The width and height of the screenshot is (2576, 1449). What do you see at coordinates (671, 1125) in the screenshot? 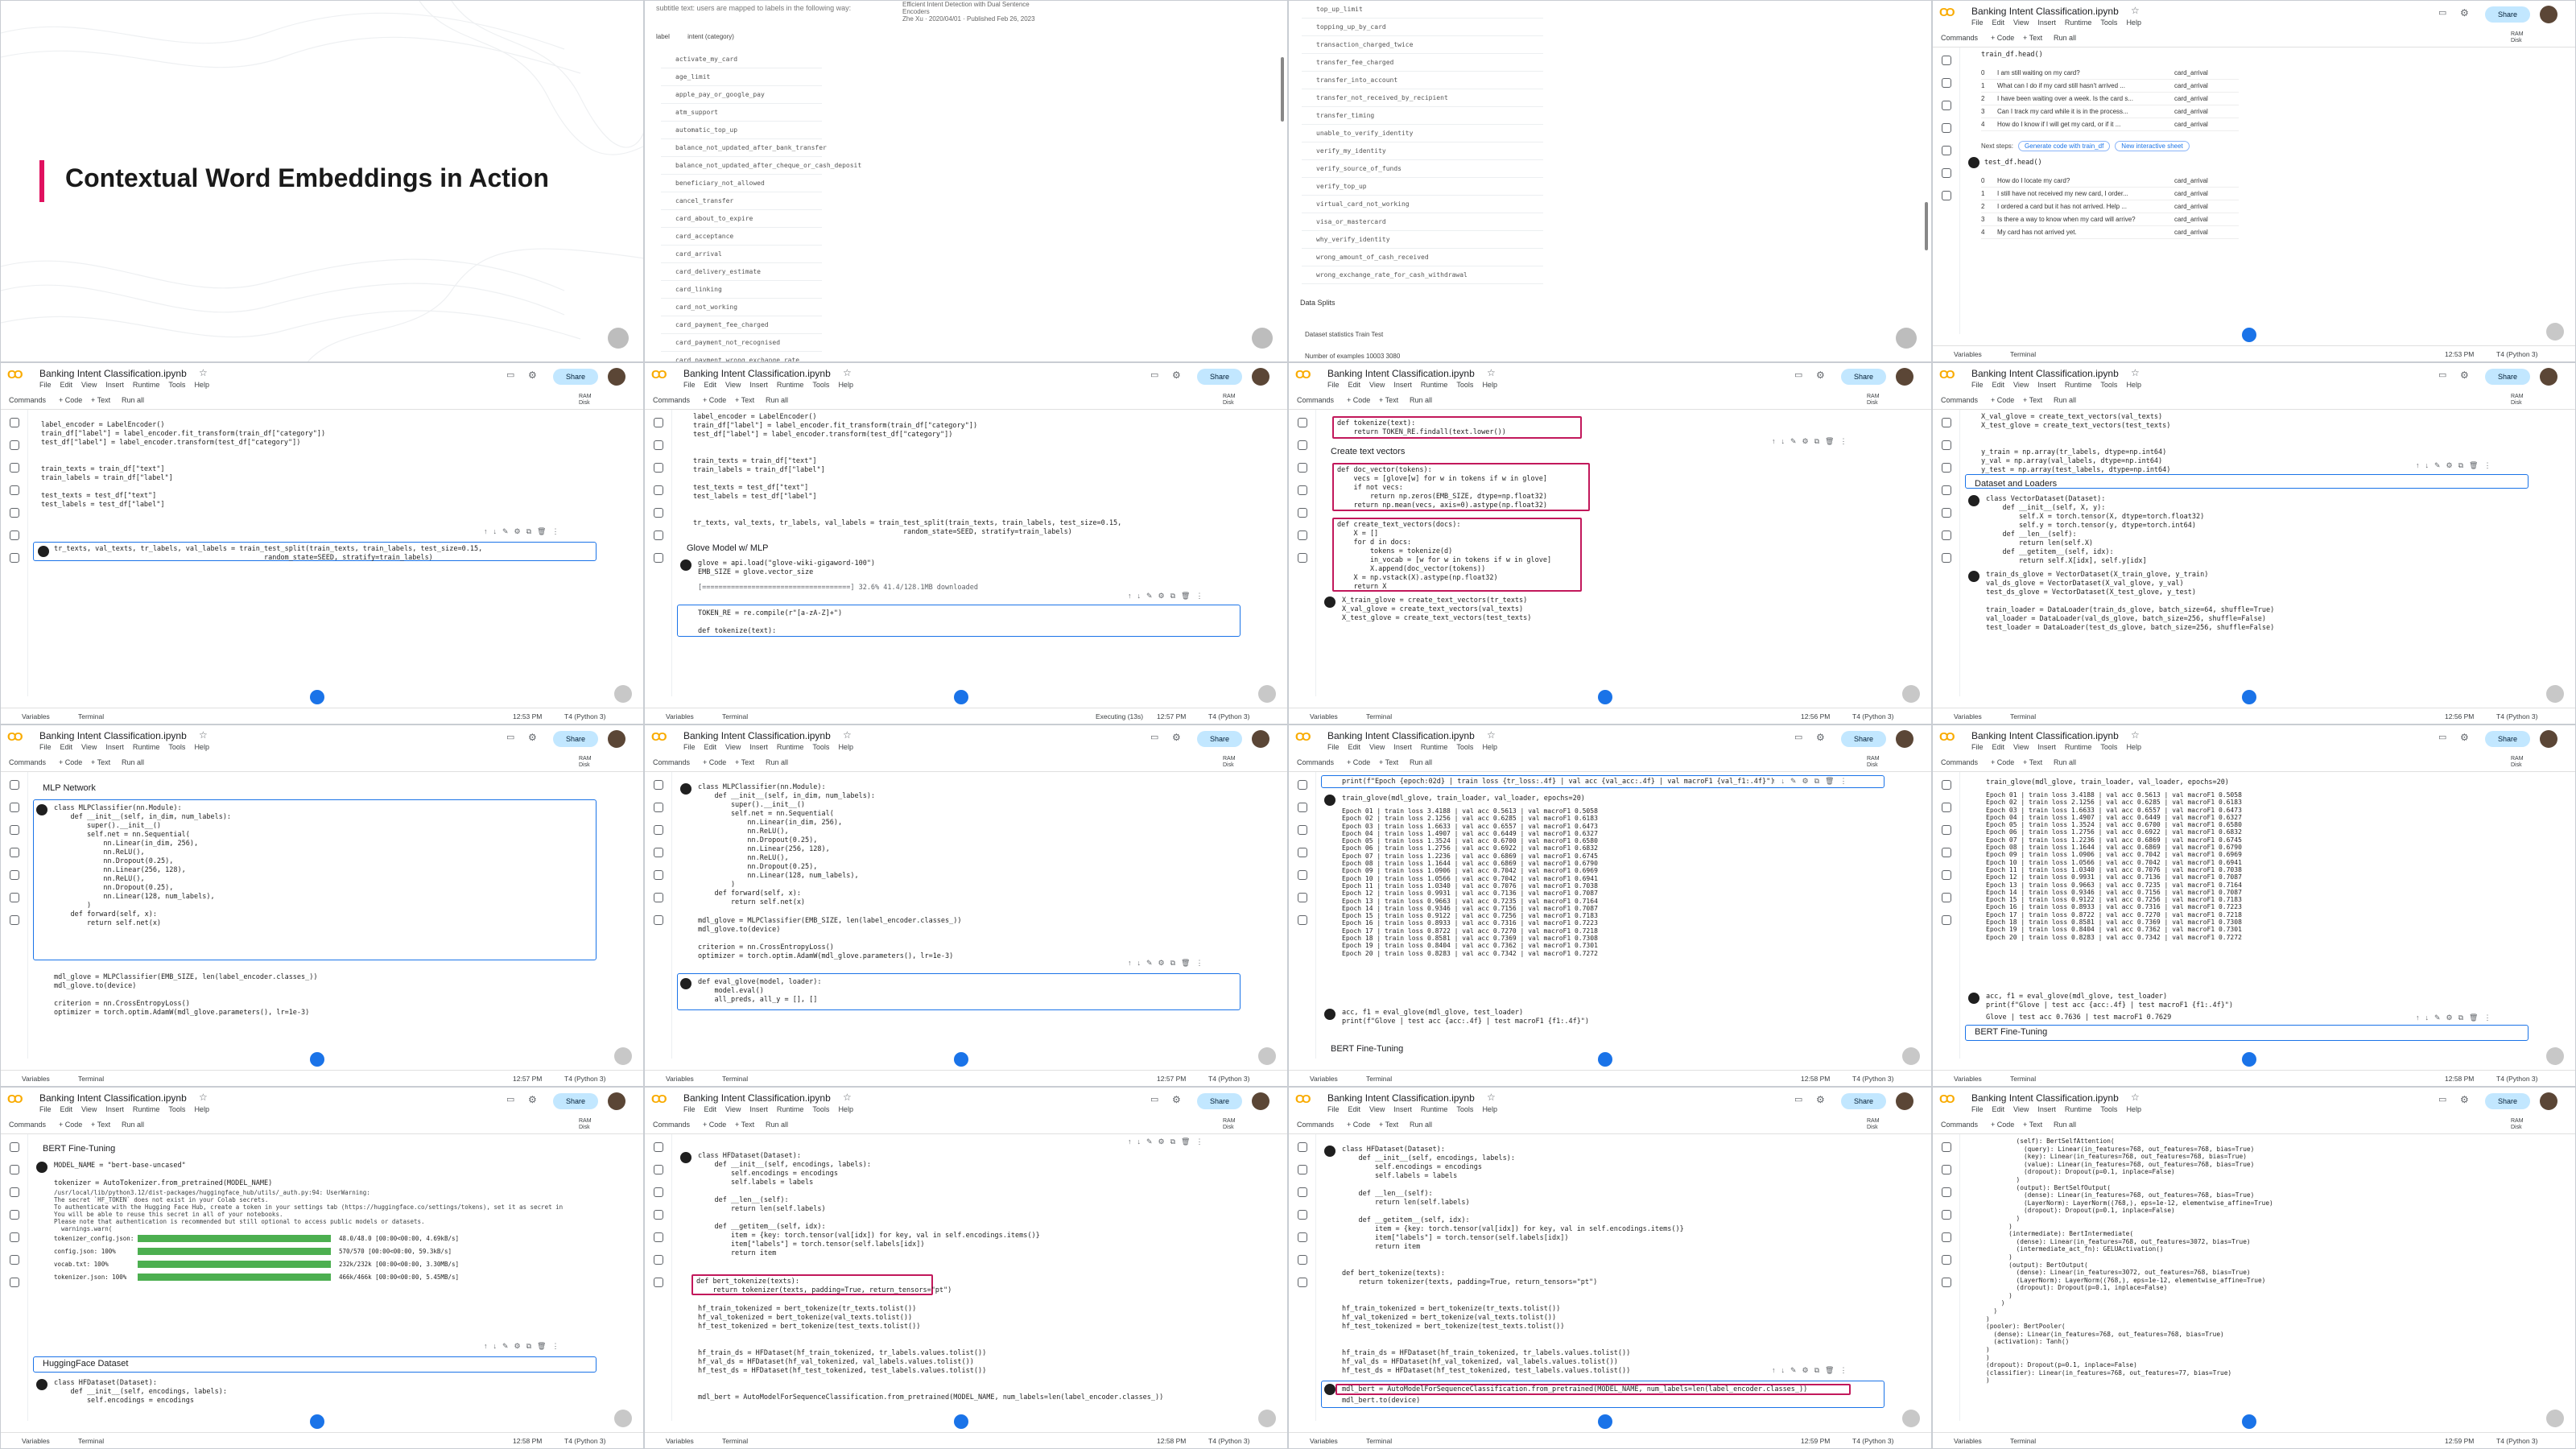
I see `commands-button: Commands` at bounding box center [671, 1125].